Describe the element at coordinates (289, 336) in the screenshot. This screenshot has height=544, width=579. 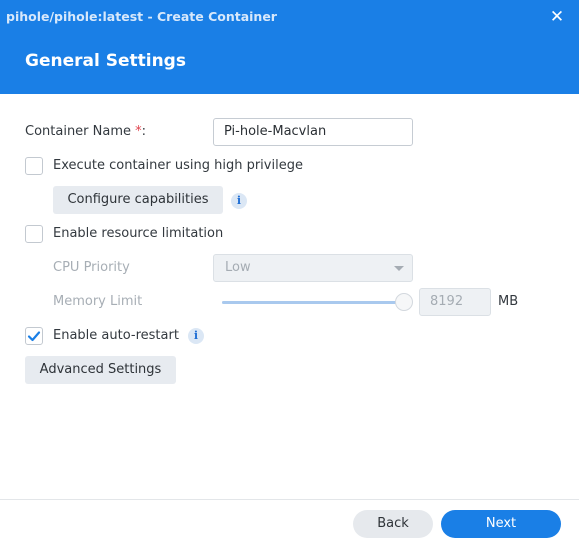
I see `auto-restart-row: Enable auto-restart i` at that location.